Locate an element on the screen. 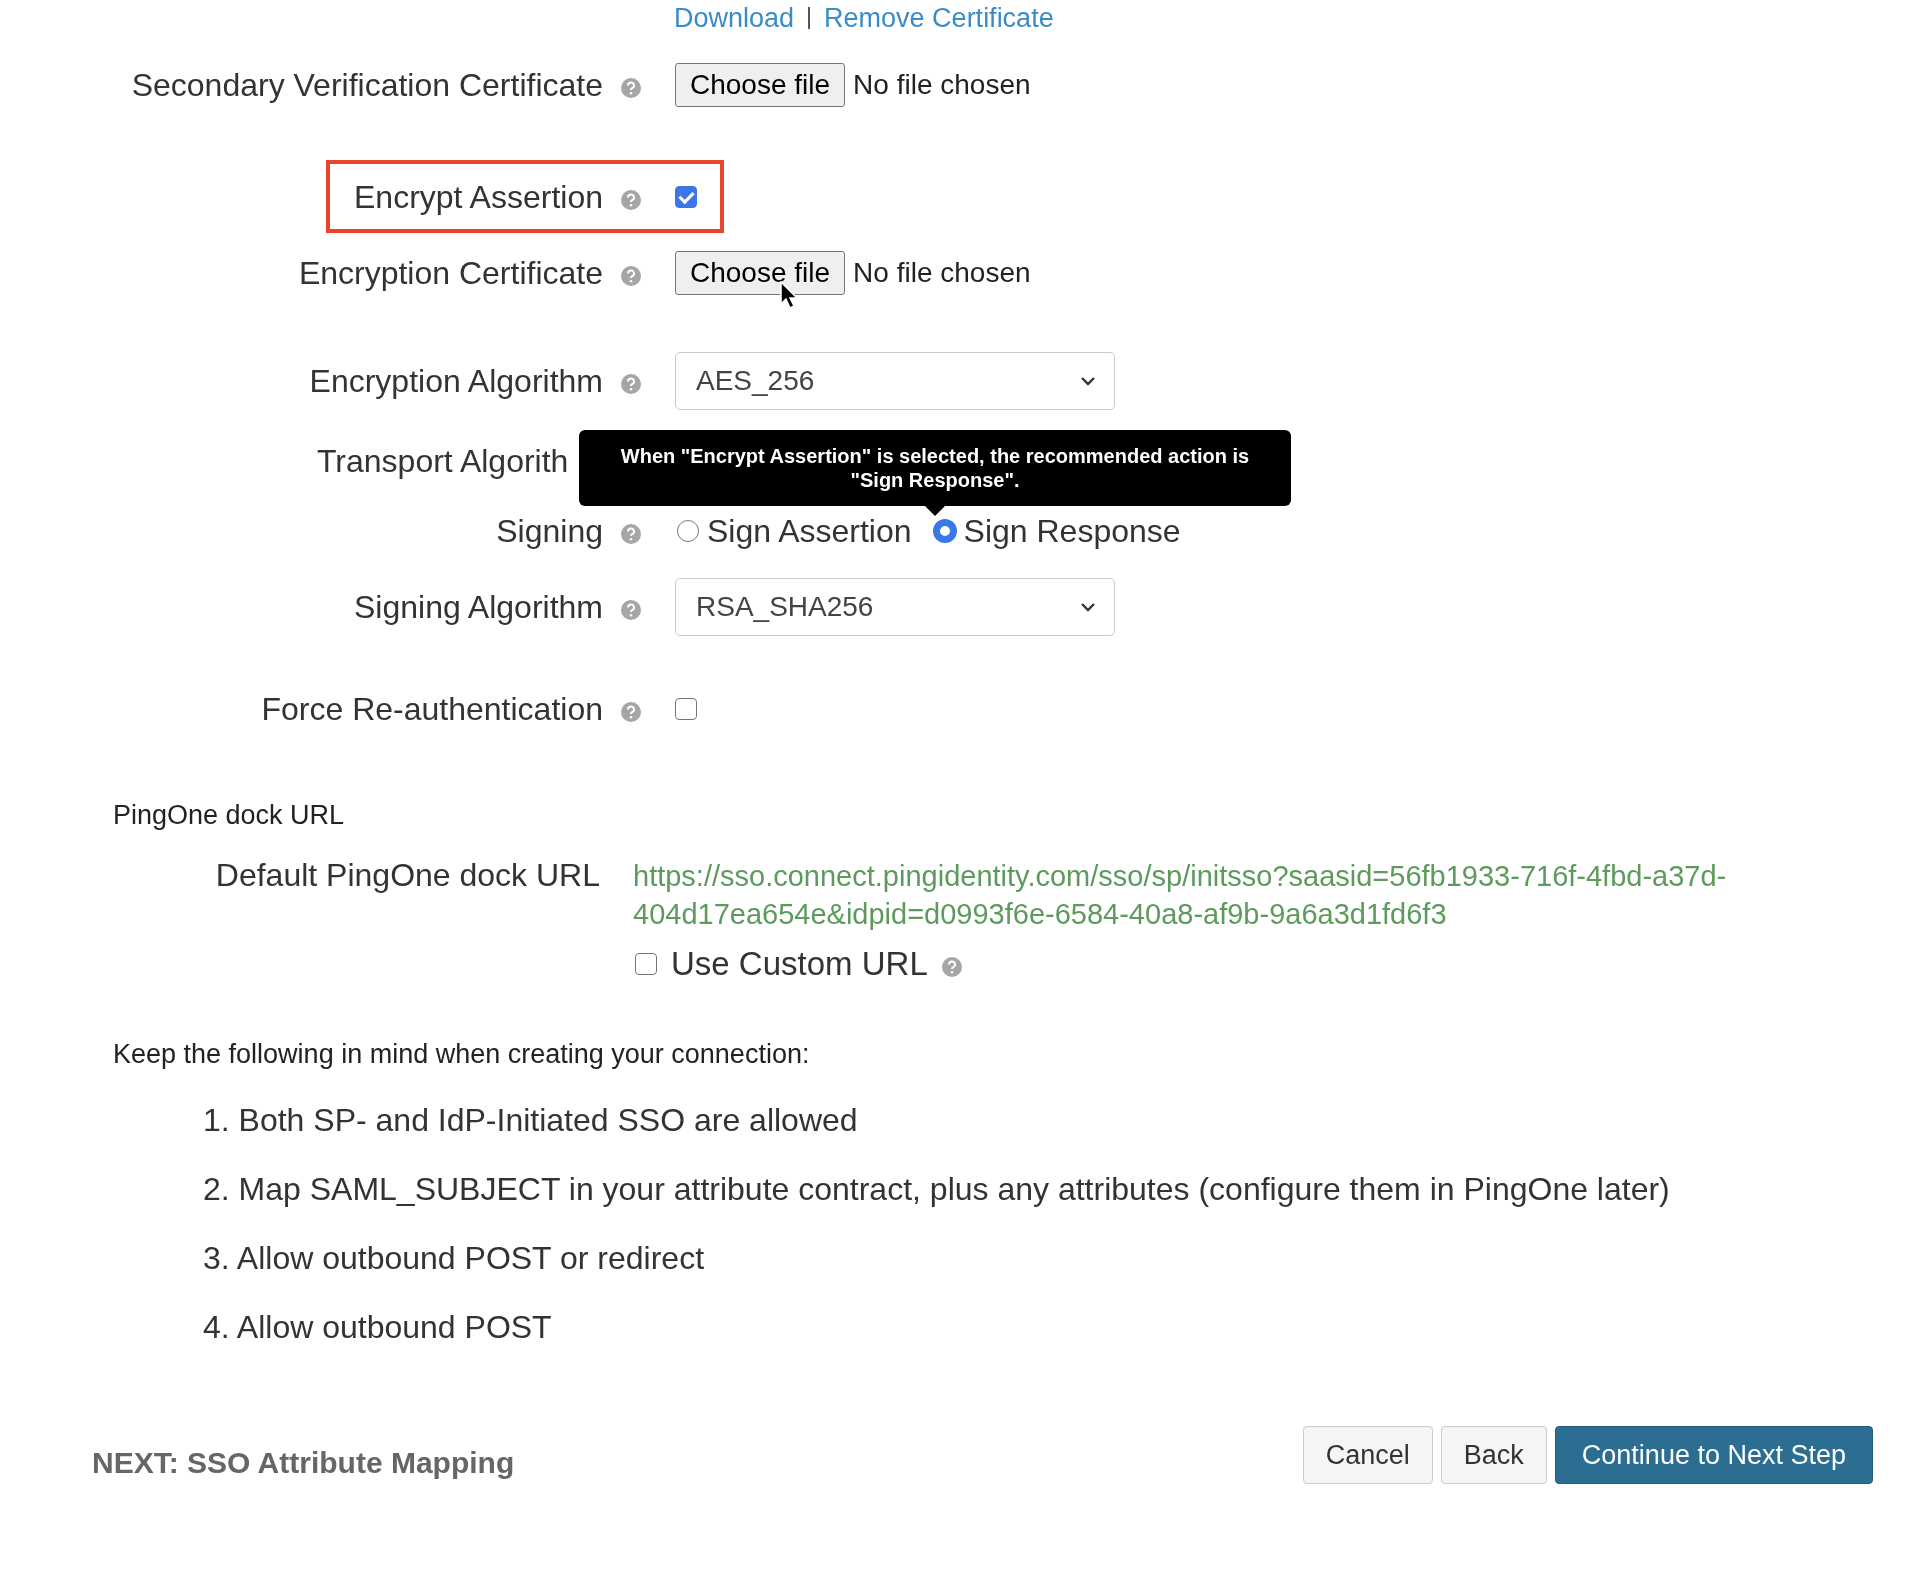 The width and height of the screenshot is (1928, 1588). button: Back is located at coordinates (1493, 1455).